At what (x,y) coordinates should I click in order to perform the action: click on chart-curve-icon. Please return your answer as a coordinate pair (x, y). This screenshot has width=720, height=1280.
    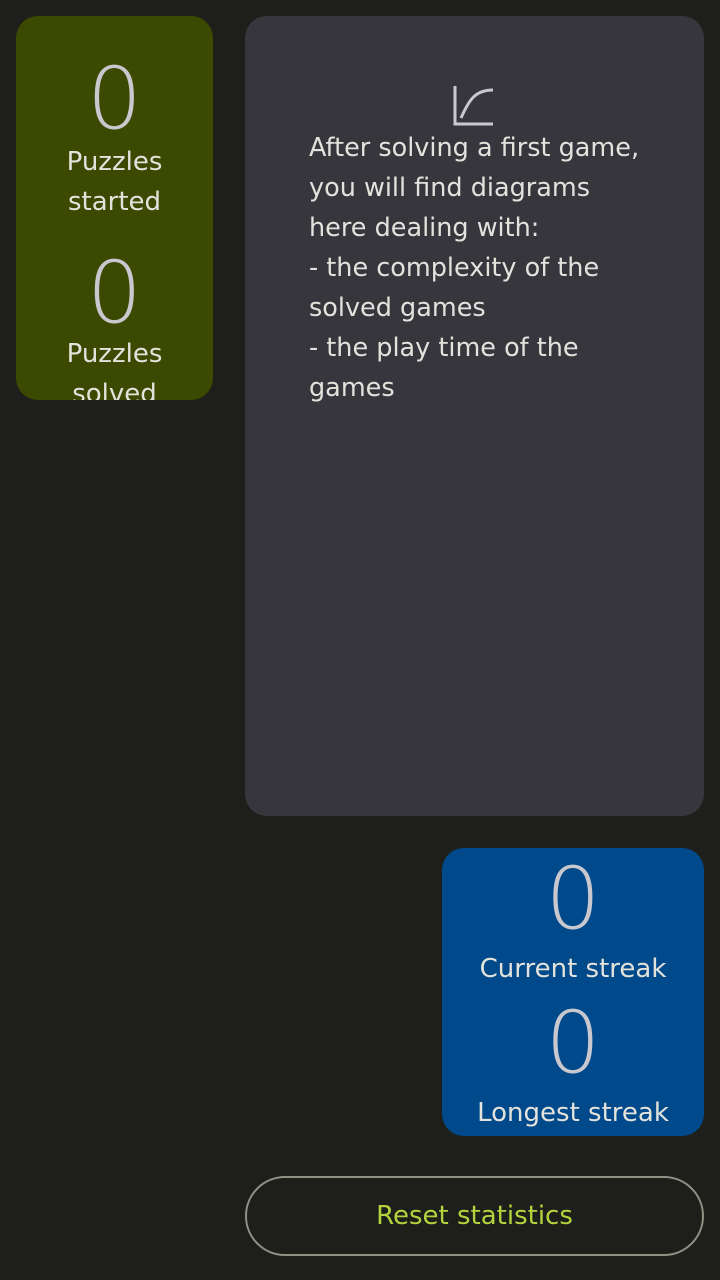
    Looking at the image, I should click on (473, 106).